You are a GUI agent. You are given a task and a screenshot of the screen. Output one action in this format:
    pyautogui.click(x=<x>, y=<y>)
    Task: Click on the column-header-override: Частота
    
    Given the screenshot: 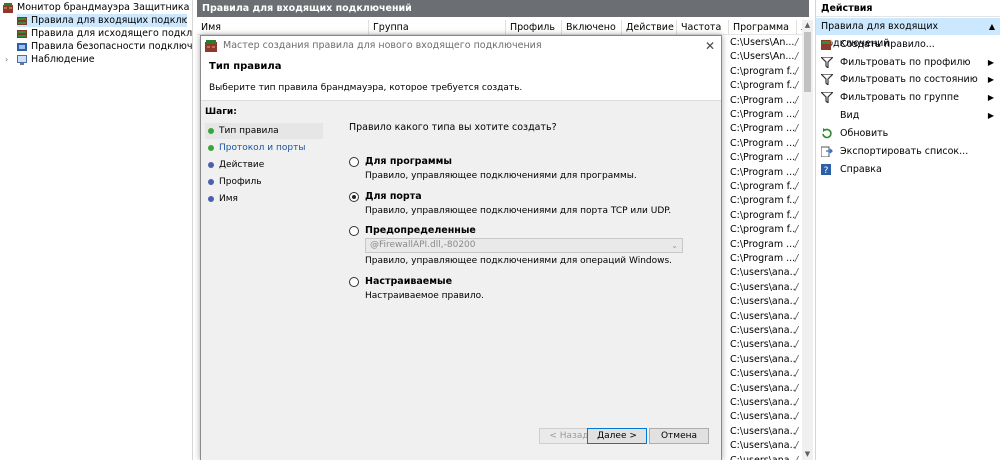 What is the action you would take?
    pyautogui.click(x=702, y=27)
    